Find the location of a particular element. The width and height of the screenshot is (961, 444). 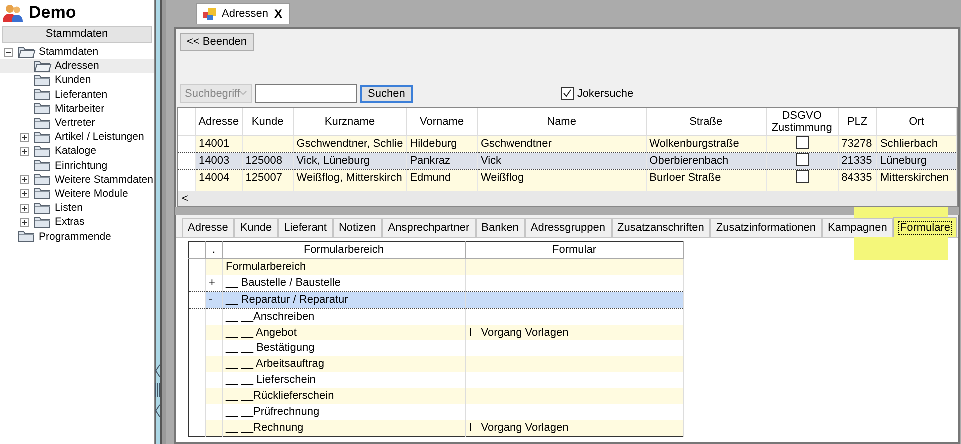

tree-item: Listen is located at coordinates (77, 208).